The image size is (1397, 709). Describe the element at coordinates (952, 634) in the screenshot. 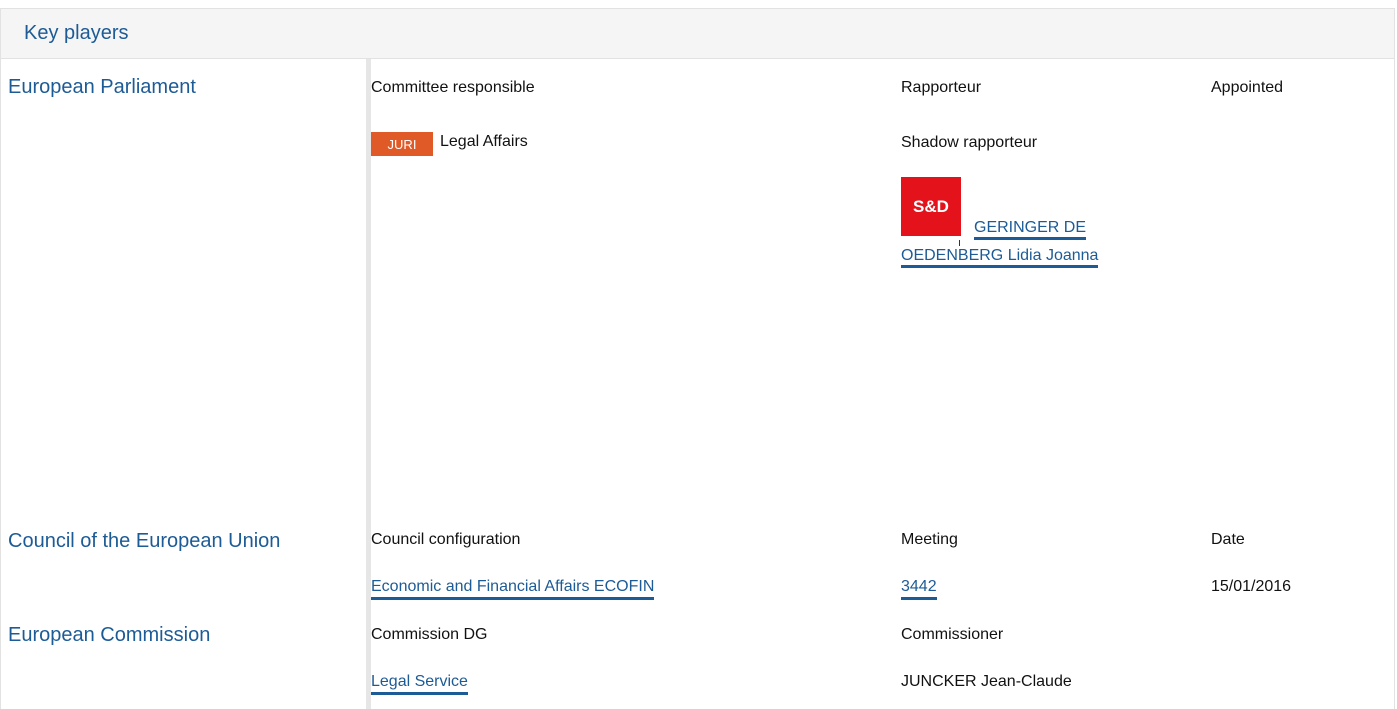

I see `commissioner-label: Commissioner` at that location.